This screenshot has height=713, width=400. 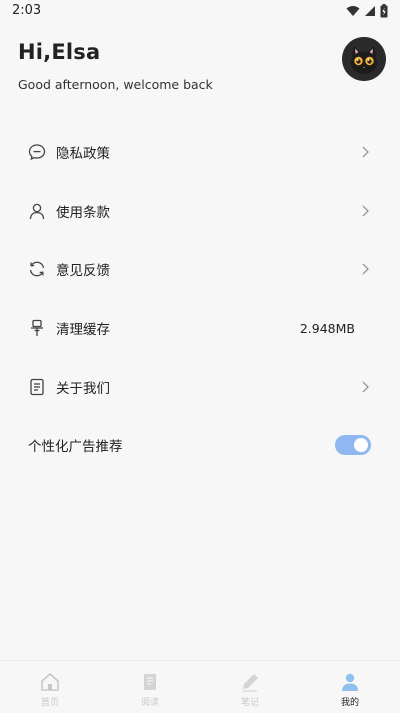 I want to click on message-icon, so click(x=37, y=152).